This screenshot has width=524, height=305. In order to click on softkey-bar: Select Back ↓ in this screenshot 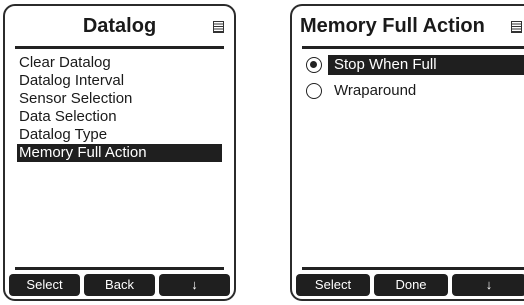, I will do `click(119, 285)`.